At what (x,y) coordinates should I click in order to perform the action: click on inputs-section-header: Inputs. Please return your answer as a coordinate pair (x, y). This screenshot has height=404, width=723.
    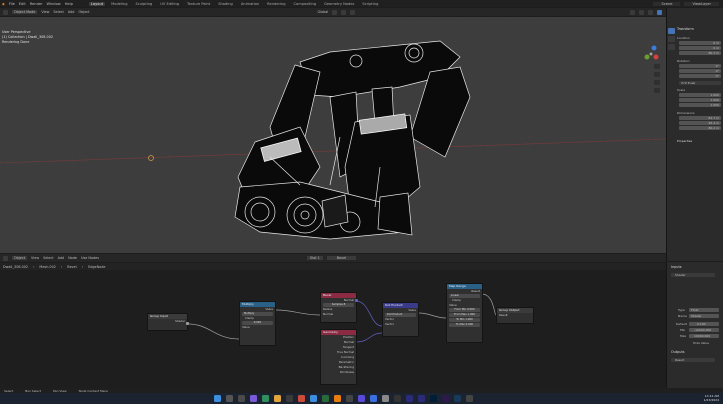
    Looking at the image, I should click on (676, 267).